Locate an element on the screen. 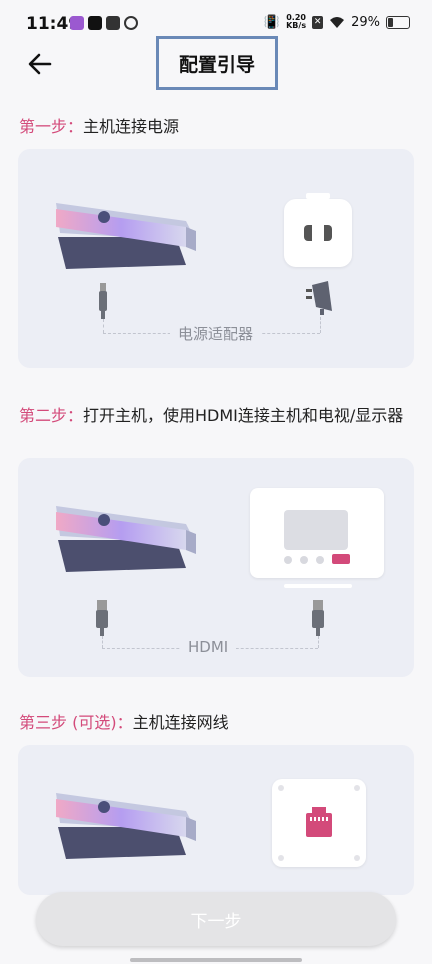 The height and width of the screenshot is (964, 432). step-3-prefix: 第三步 (可选)： is located at coordinates (76, 722).